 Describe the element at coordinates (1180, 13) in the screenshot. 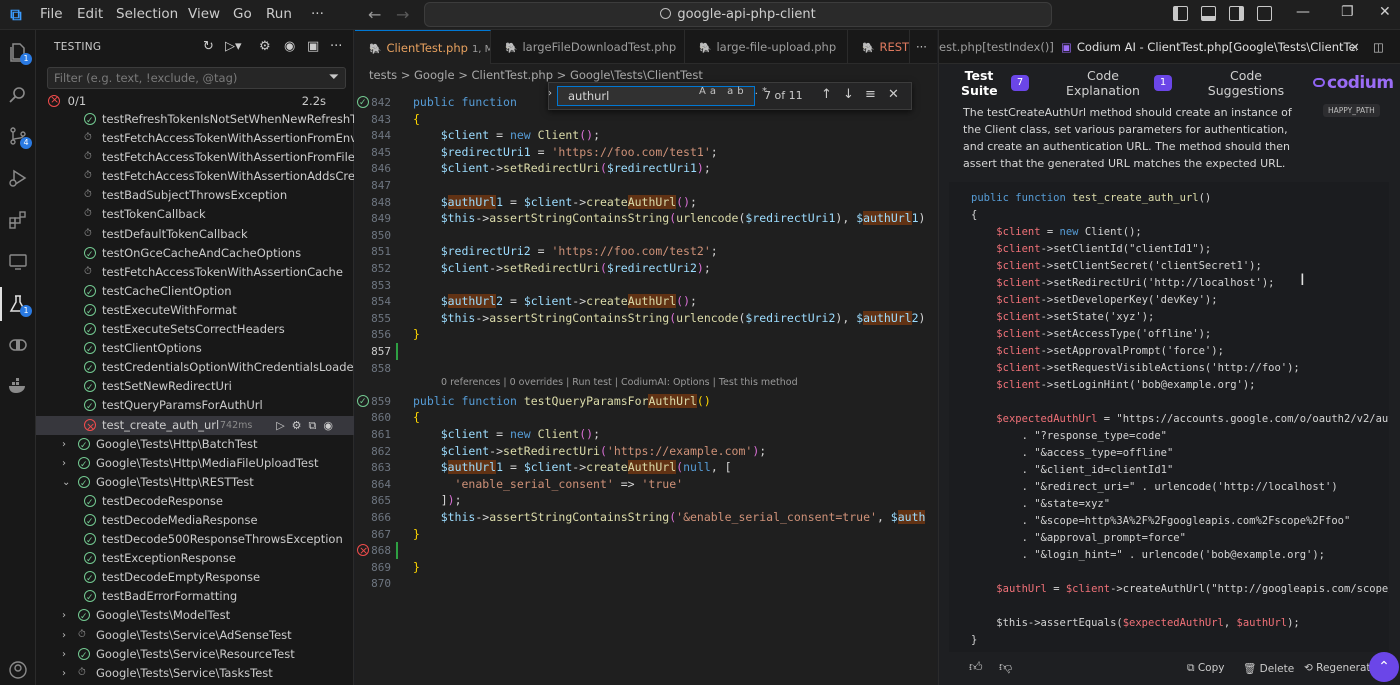

I see `toggle-sidebar-icon` at that location.